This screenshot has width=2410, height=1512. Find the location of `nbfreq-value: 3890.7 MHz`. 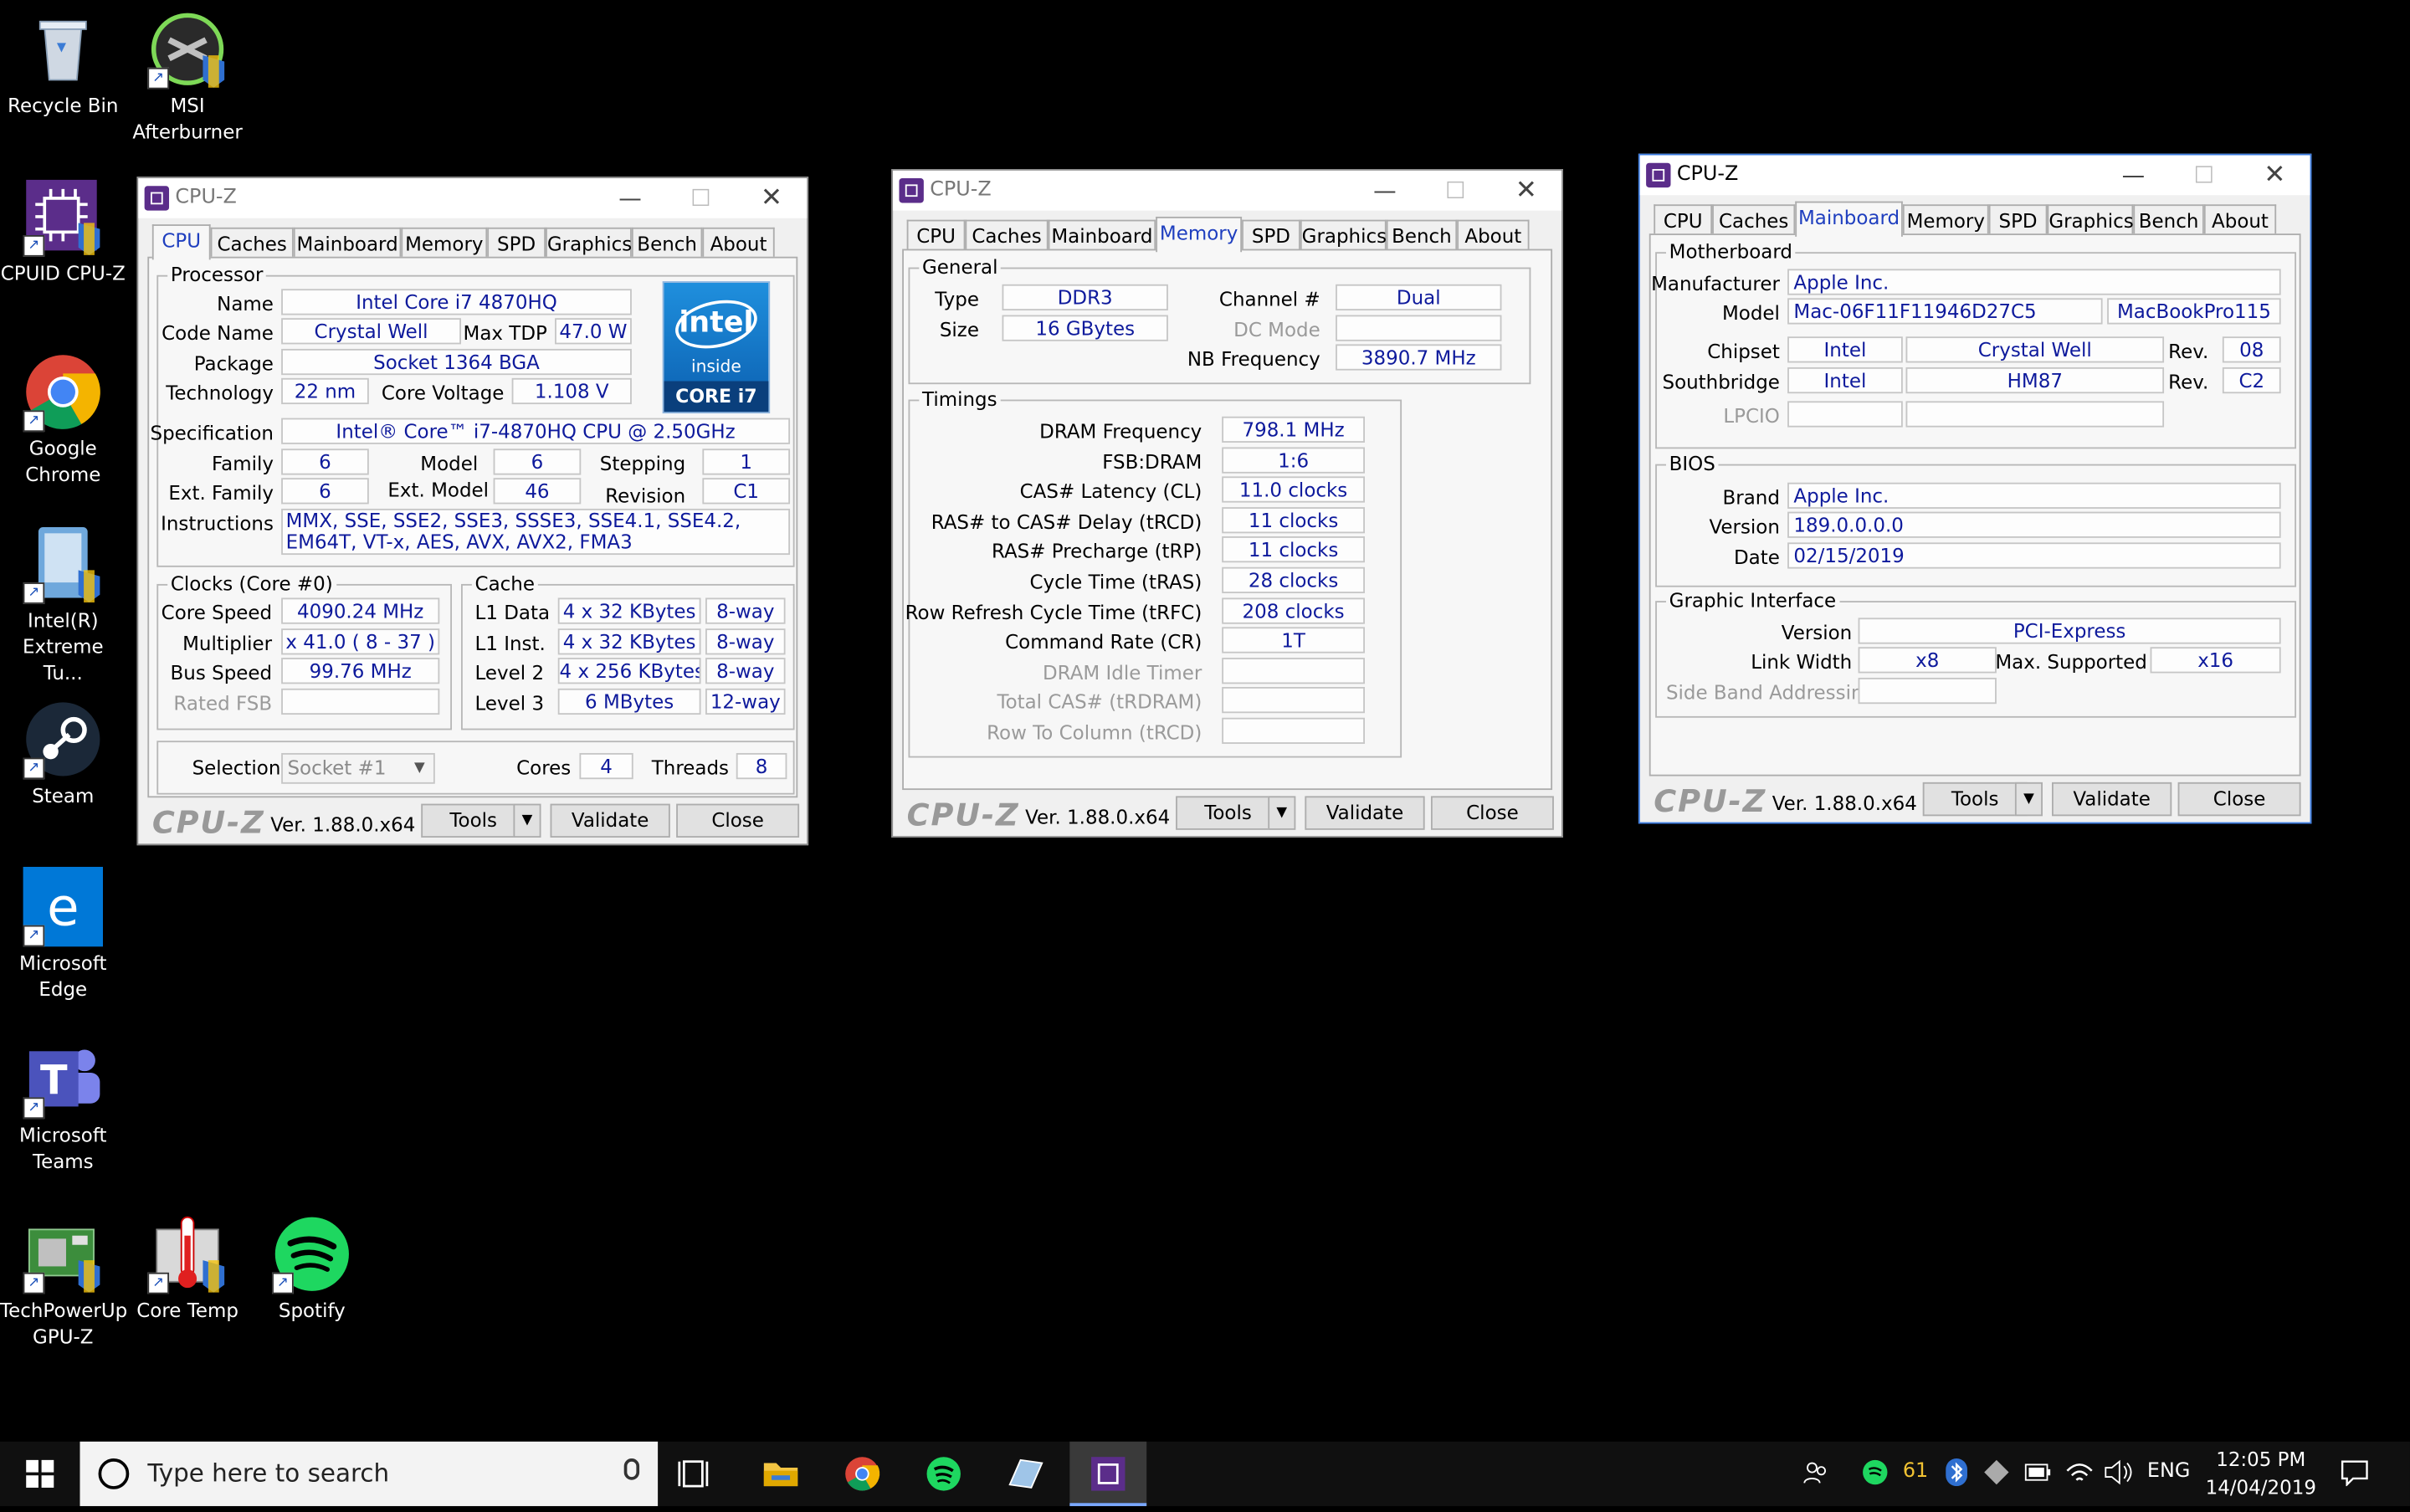

nbfreq-value: 3890.7 MHz is located at coordinates (1419, 357).